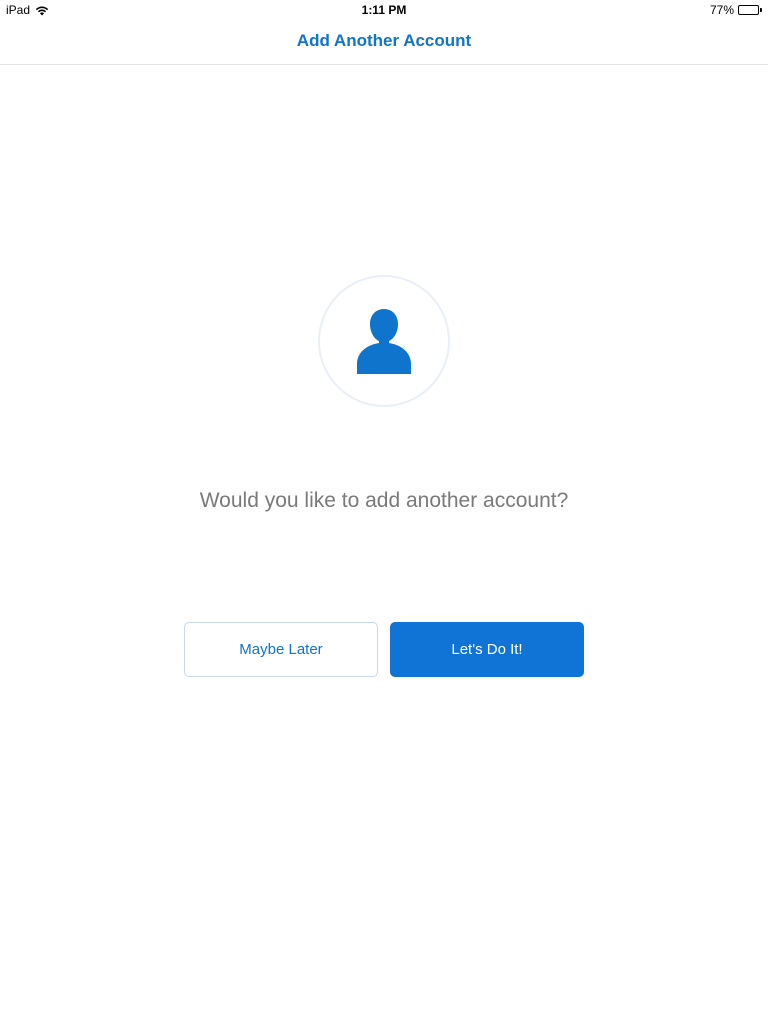 The width and height of the screenshot is (768, 1024). I want to click on status-time: 1:11 PM, so click(384, 10).